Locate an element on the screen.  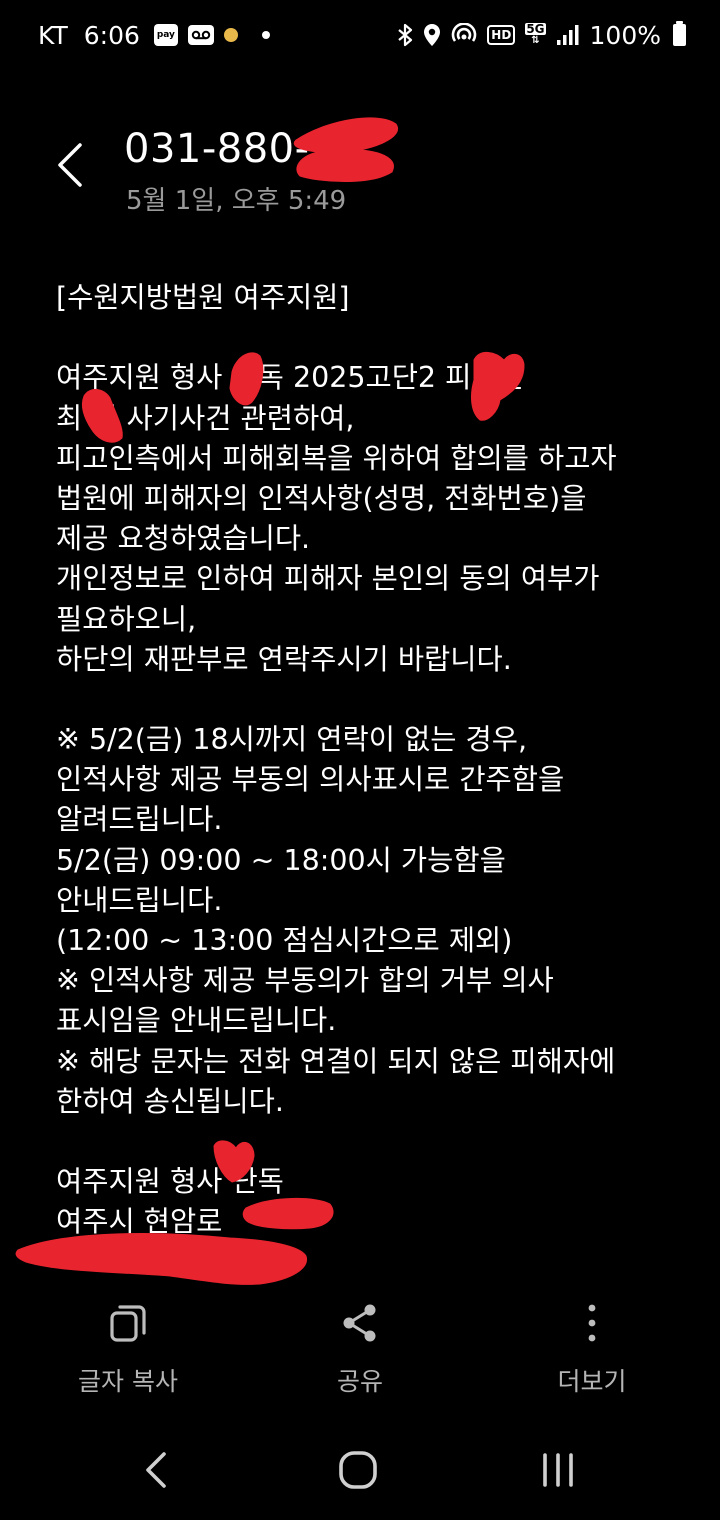
nav-home-icon is located at coordinates (358, 1470).